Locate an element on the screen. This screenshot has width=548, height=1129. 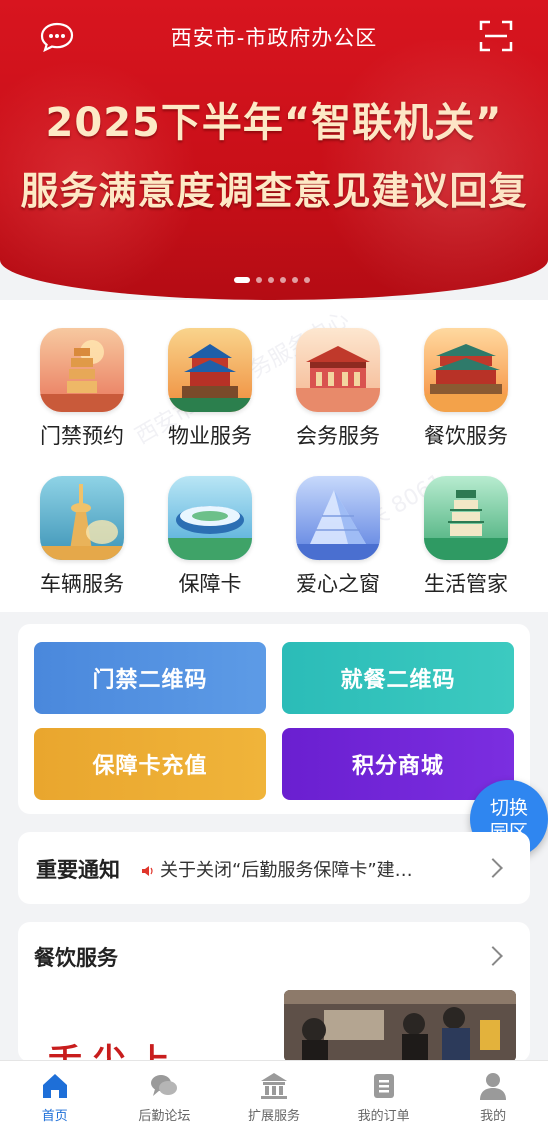
bell-tower-icon is located at coordinates (210, 370).